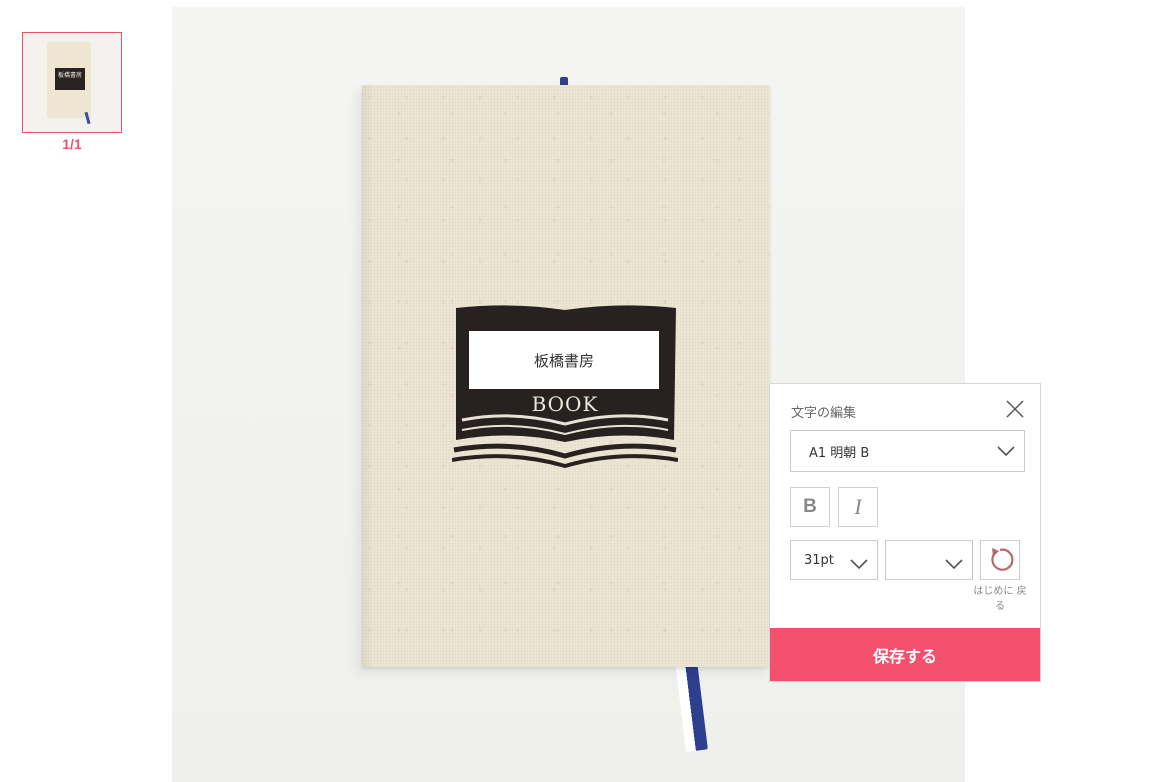 This screenshot has height=782, width=1149. What do you see at coordinates (810, 507) in the screenshot?
I see `bold-button: B` at bounding box center [810, 507].